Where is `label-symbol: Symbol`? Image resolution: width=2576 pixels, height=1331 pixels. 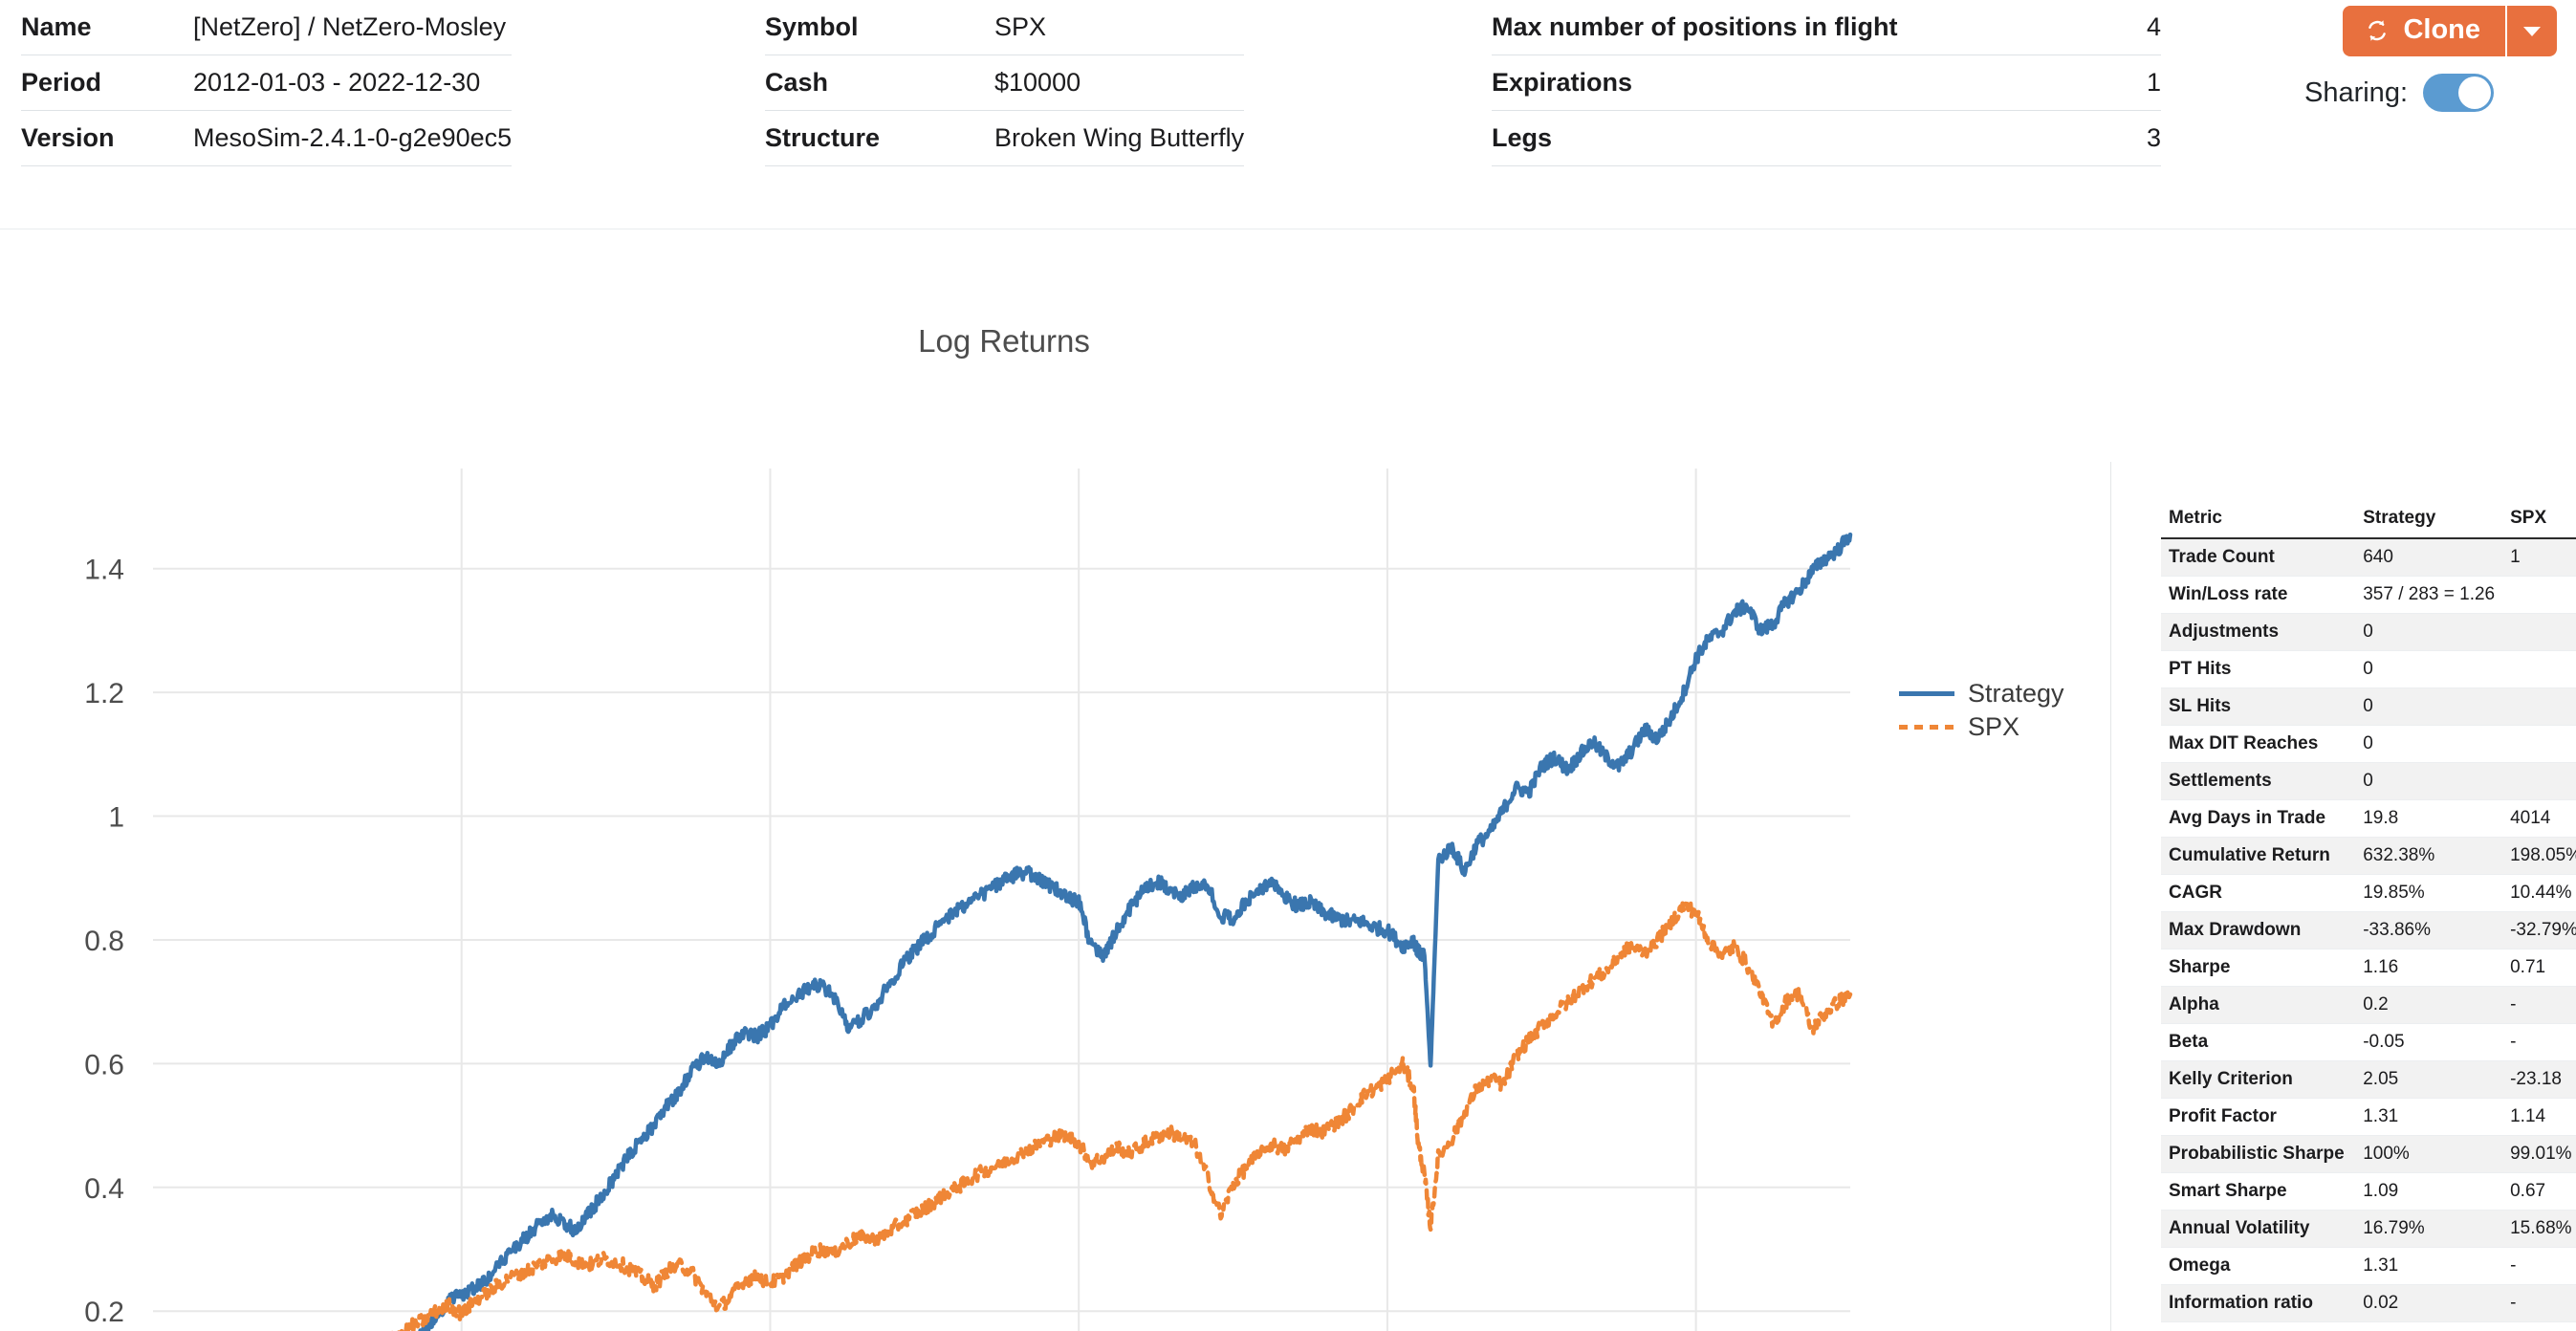 label-symbol: Symbol is located at coordinates (879, 27).